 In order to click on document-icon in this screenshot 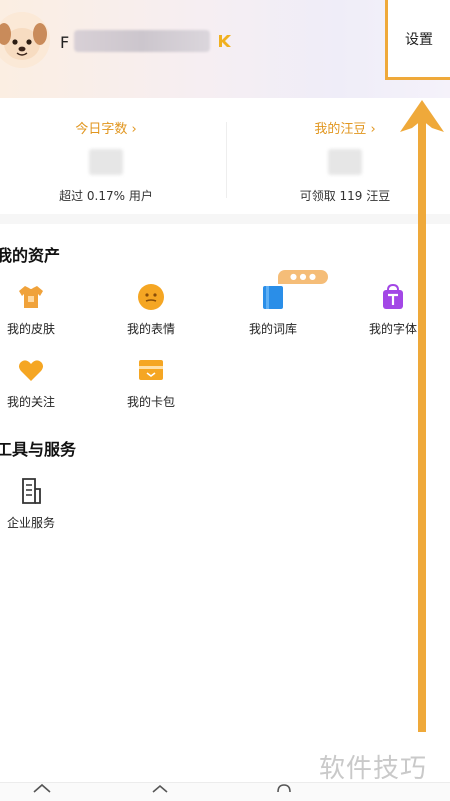, I will do `click(31, 491)`.